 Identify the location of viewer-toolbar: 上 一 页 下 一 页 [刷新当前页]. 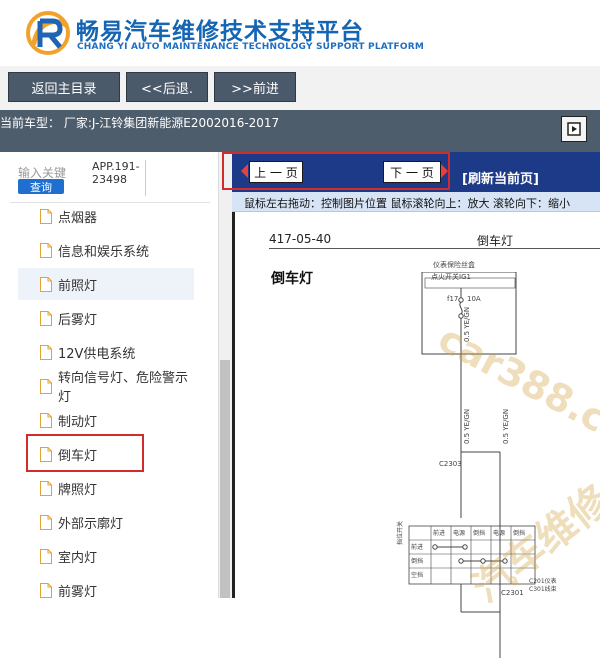
(411, 172).